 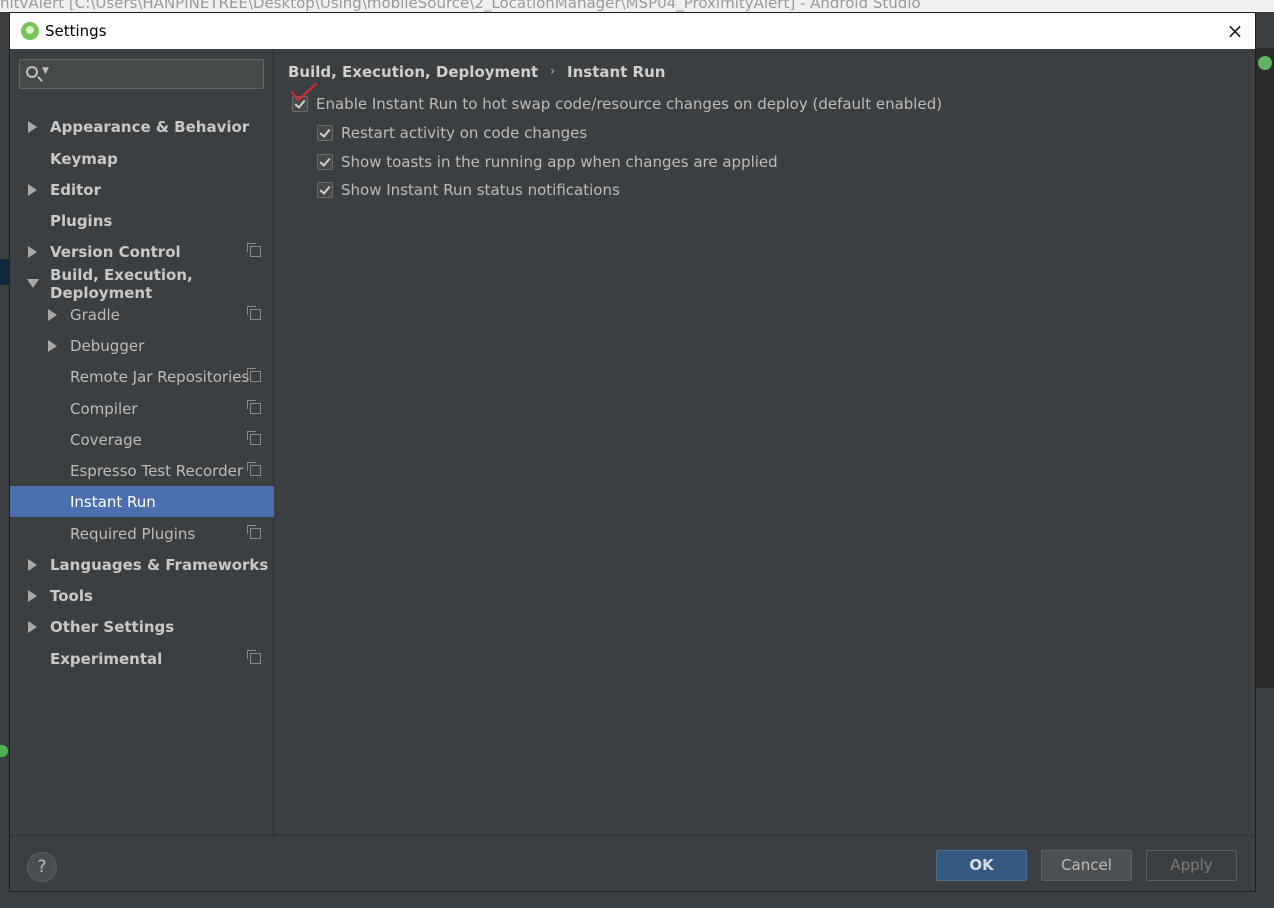 What do you see at coordinates (464, 133) in the screenshot?
I see `option-label: Restart activity on code changes` at bounding box center [464, 133].